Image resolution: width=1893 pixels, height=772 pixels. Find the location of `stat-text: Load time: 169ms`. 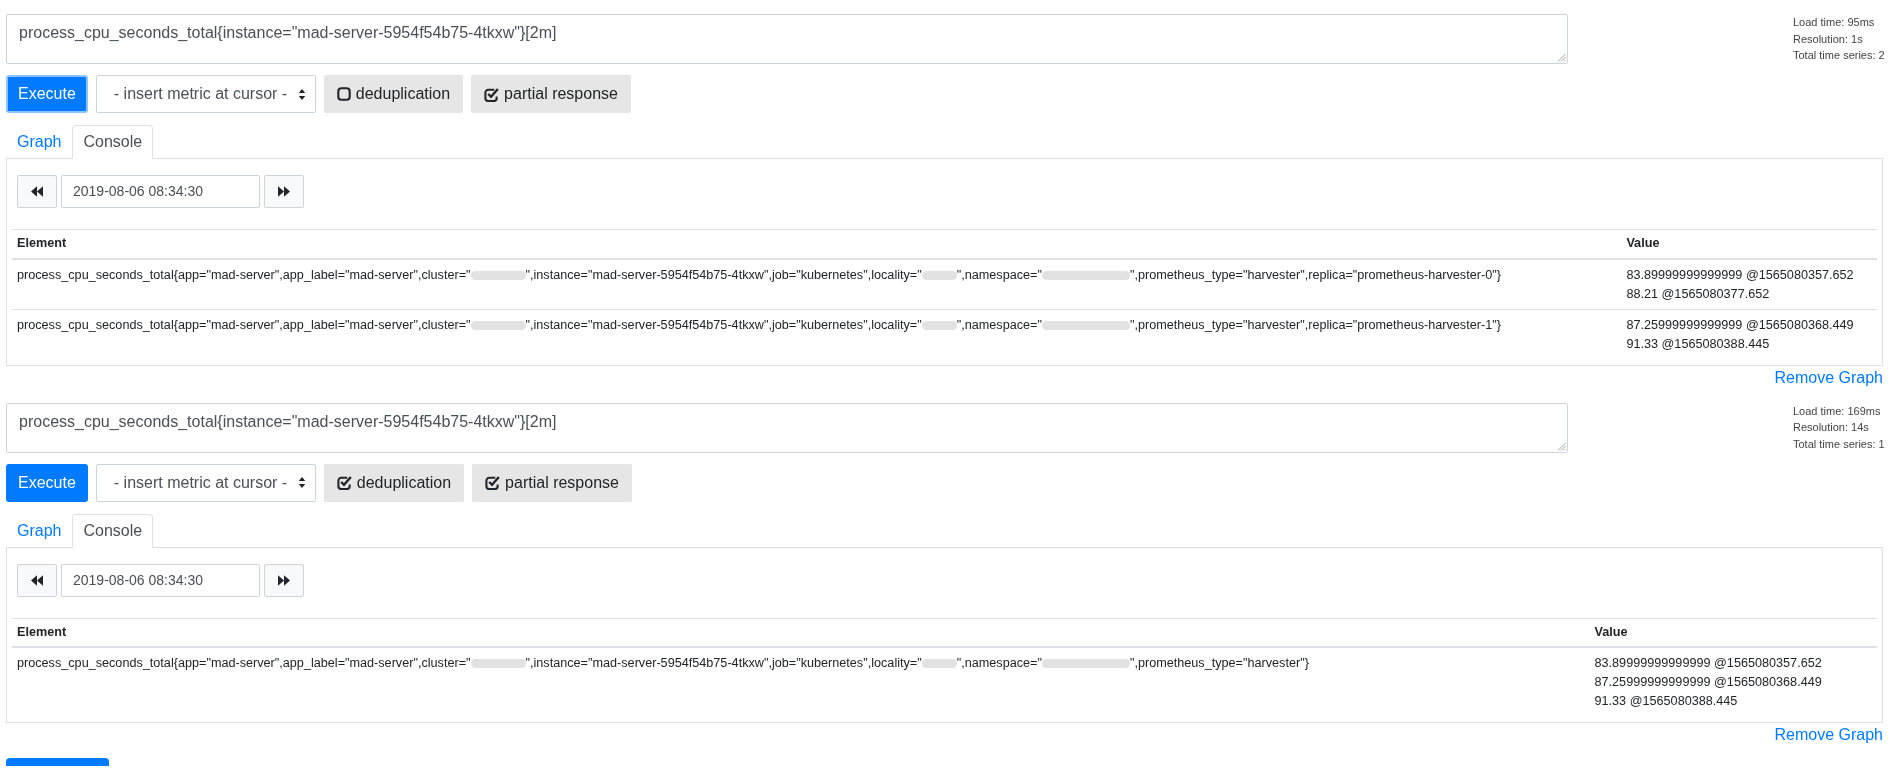

stat-text: Load time: 169ms is located at coordinates (1837, 411).